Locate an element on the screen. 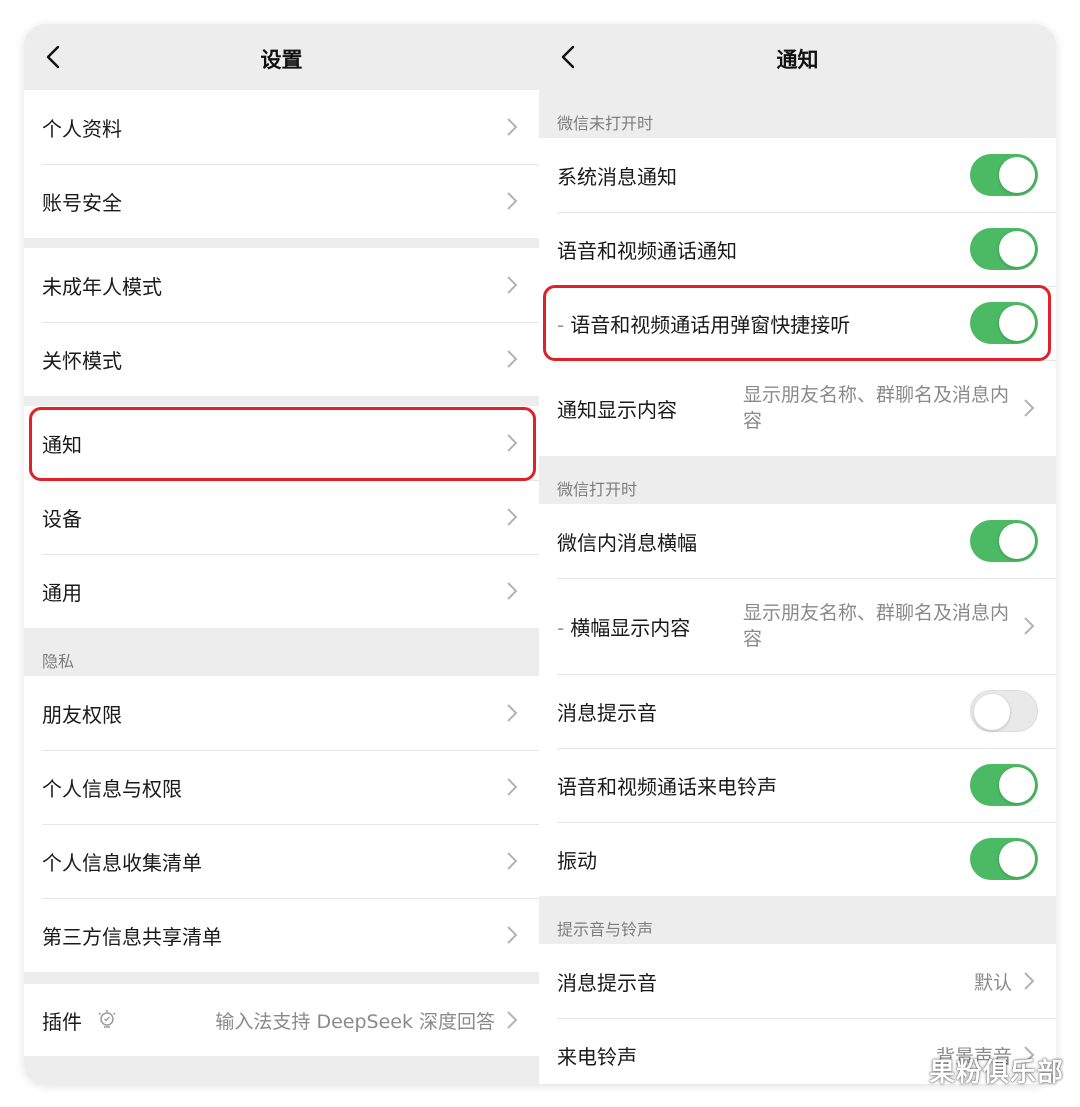 The image size is (1080, 1107). sound-item-label: 消息提示音 is located at coordinates (607, 982).